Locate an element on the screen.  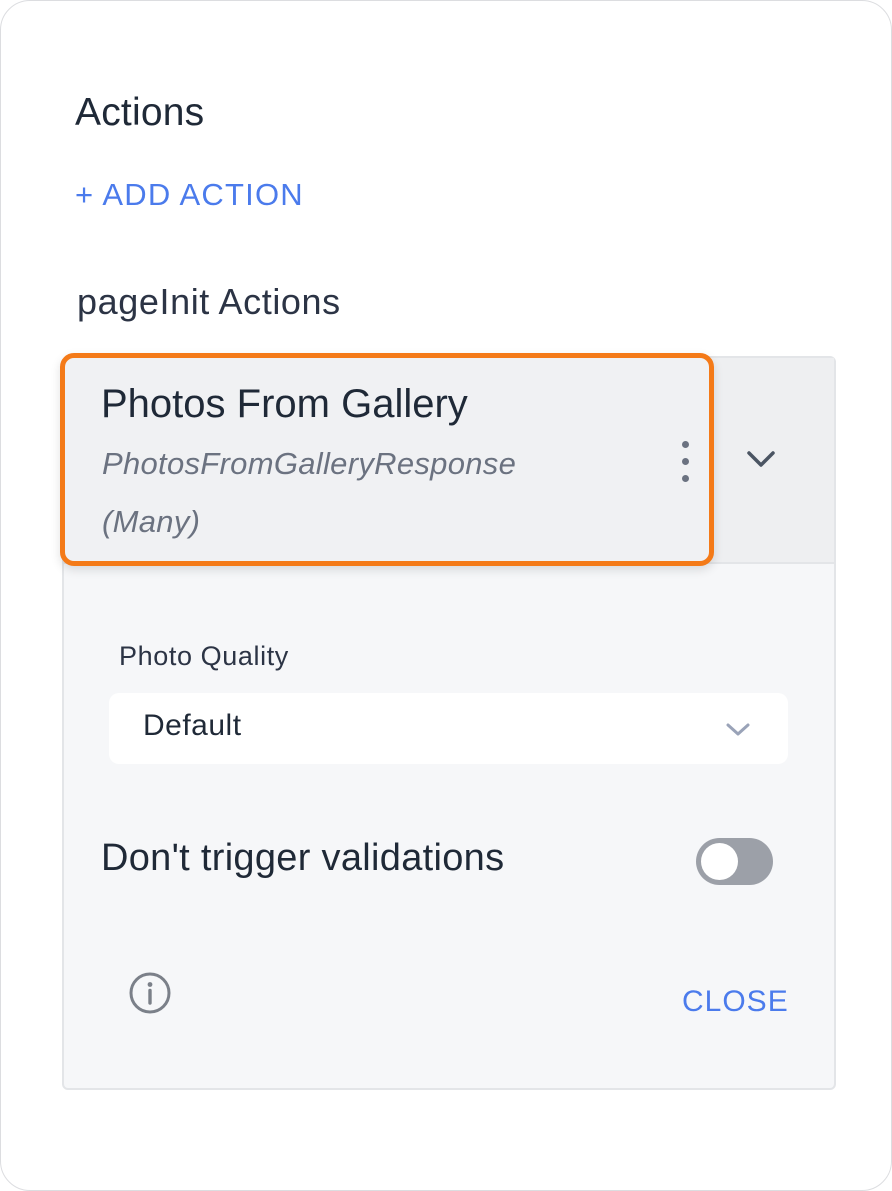
photo-quality-select: Default is located at coordinates (448, 728).